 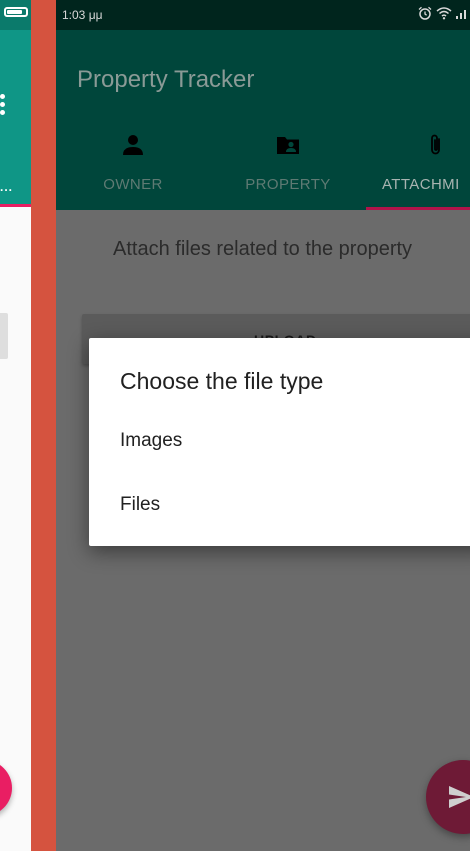 What do you see at coordinates (263, 15) in the screenshot?
I see `status-bar: 1:03 μμ` at bounding box center [263, 15].